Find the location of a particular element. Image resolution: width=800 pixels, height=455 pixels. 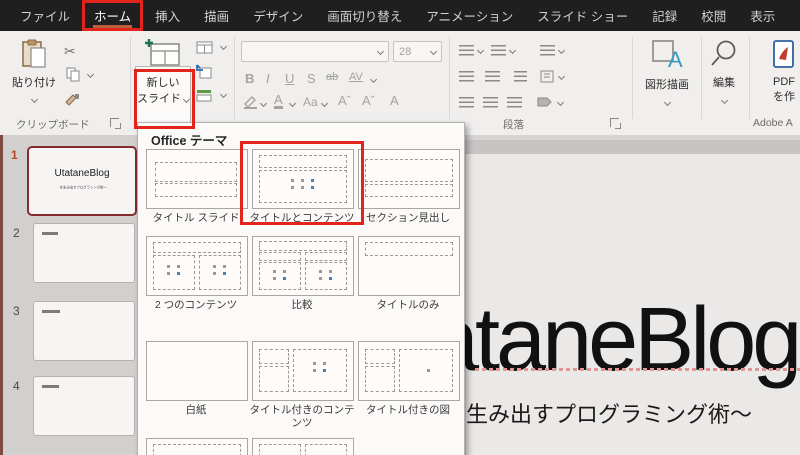

clipboard-dialog-launcher is located at coordinates (115, 123).